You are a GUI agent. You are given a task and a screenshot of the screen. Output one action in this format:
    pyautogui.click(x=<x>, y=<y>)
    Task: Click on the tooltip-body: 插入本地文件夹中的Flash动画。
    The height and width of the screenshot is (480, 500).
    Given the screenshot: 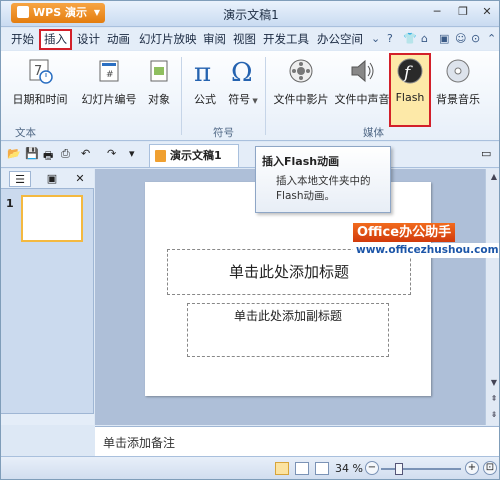 What is the action you would take?
    pyautogui.click(x=323, y=188)
    